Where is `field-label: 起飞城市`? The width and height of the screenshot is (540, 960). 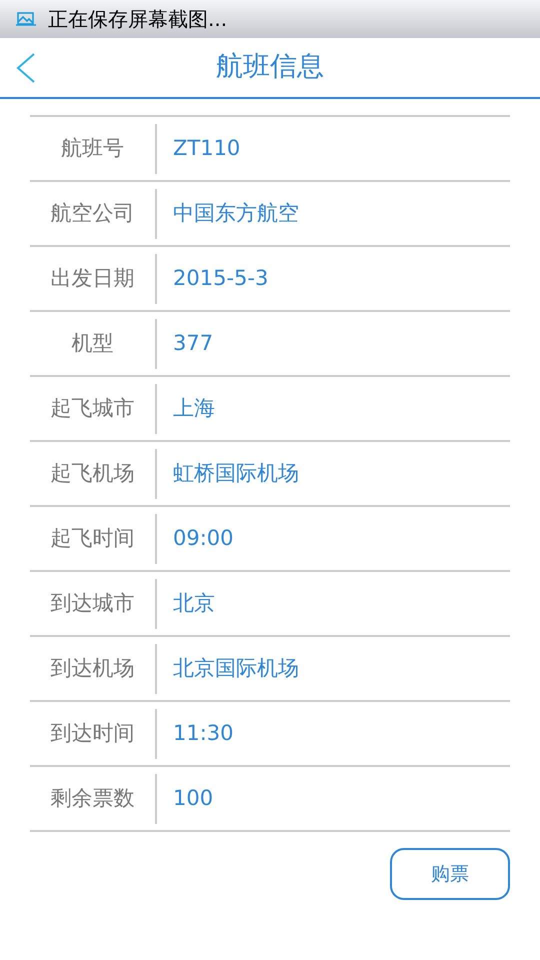 field-label: 起飞城市 is located at coordinates (92, 408).